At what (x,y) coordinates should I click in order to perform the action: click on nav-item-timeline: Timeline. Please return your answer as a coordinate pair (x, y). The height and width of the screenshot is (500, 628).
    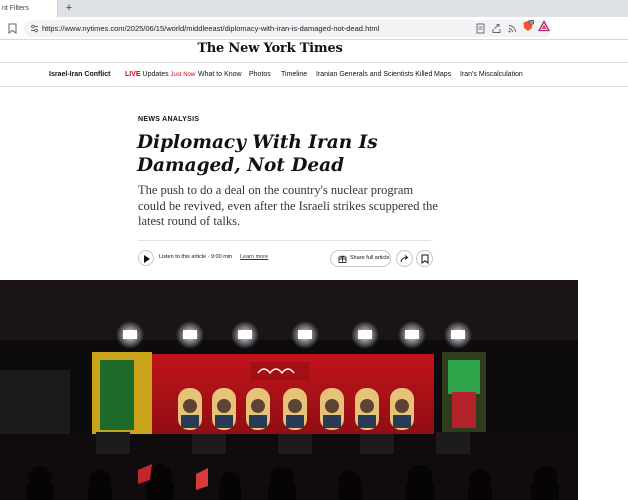
    Looking at the image, I should click on (294, 75).